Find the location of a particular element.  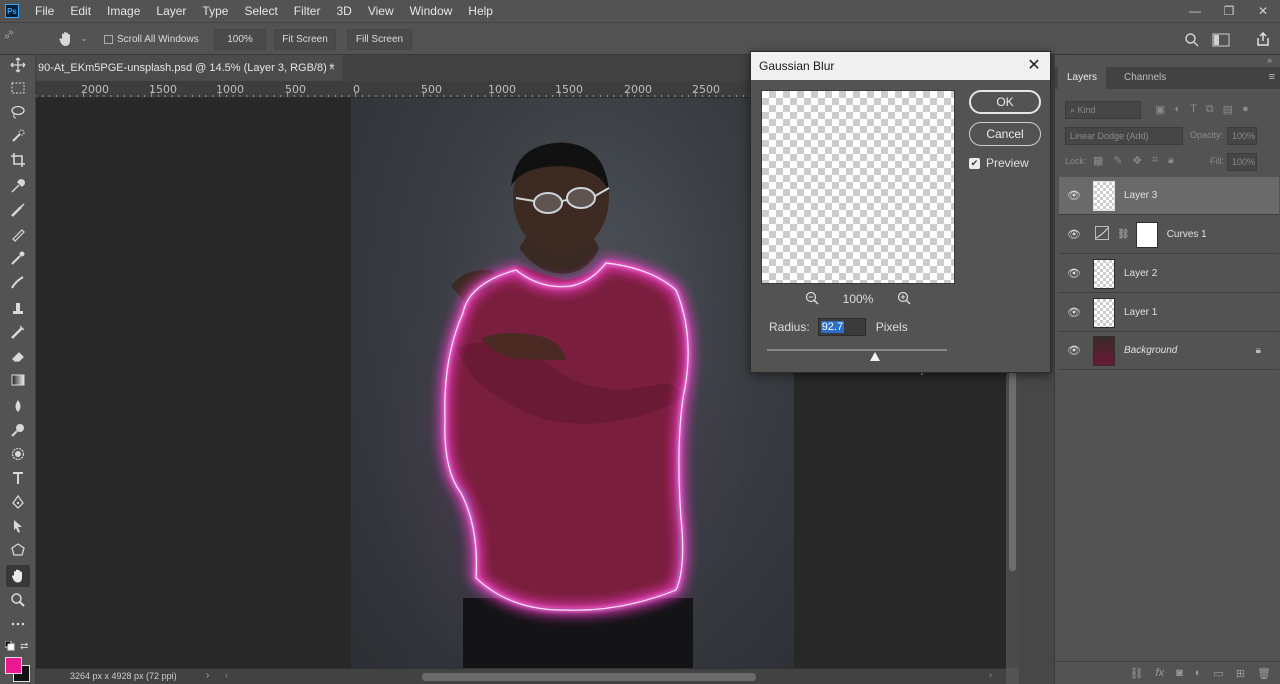

layer-row-layer-2: 👁︎ Layer 2 is located at coordinates (1169, 274).